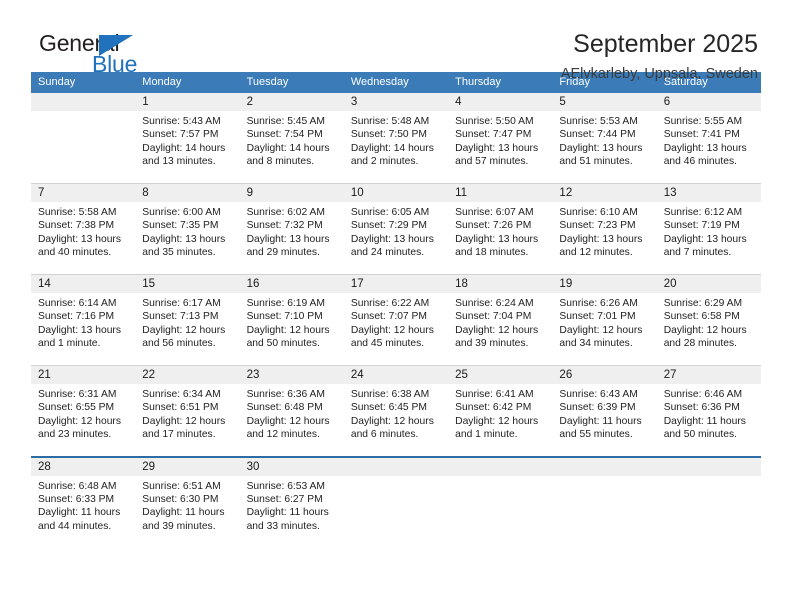 The height and width of the screenshot is (612, 792). What do you see at coordinates (598, 212) in the screenshot?
I see `sunrise-text: Sunrise: 6:10 AM` at bounding box center [598, 212].